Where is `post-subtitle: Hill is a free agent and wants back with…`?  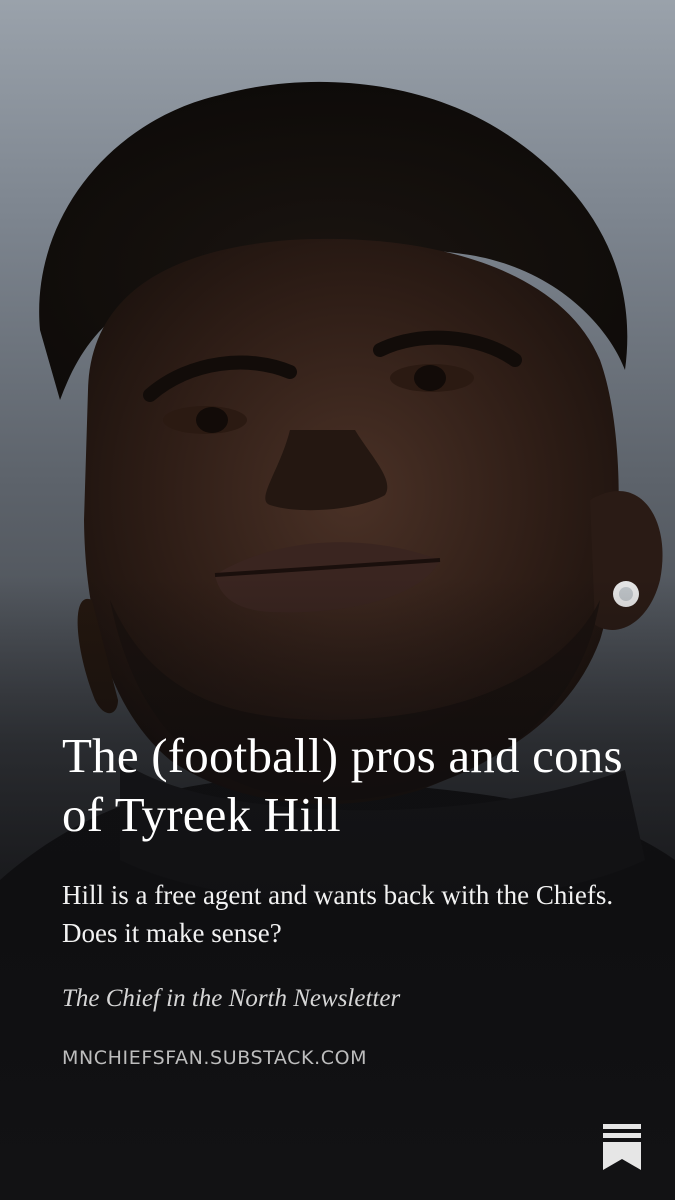 post-subtitle: Hill is a free agent and wants back with… is located at coordinates (338, 914).